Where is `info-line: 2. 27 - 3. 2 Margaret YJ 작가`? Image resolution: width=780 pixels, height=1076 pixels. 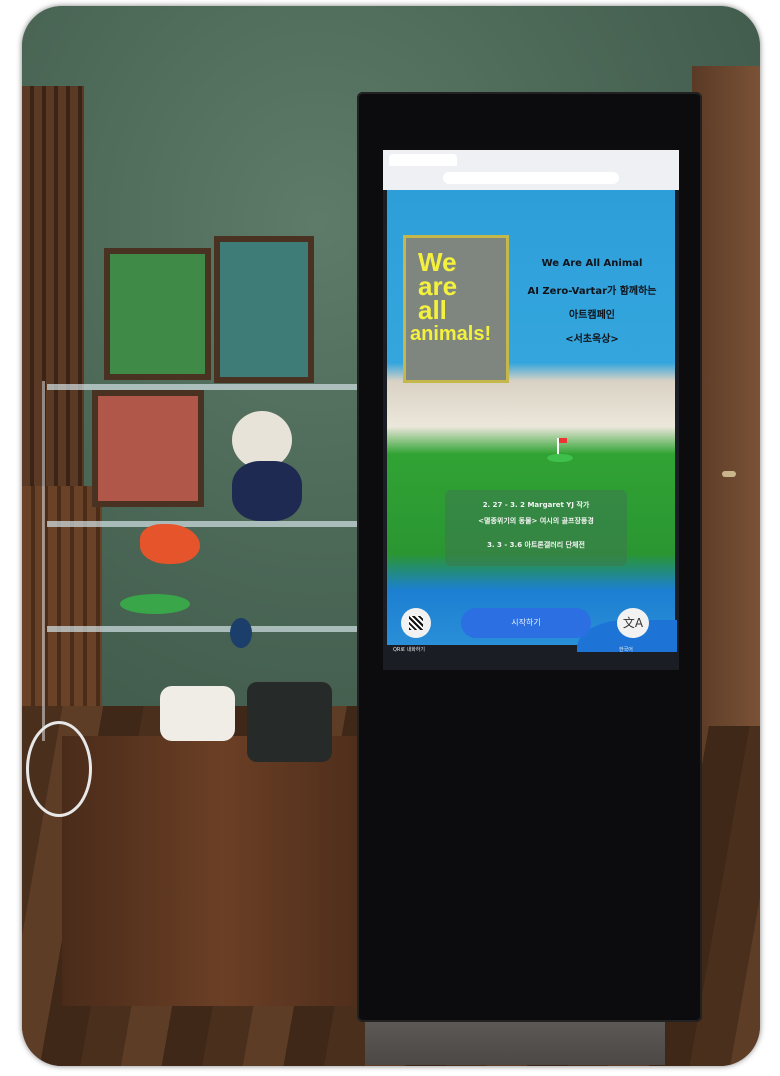 info-line: 2. 27 - 3. 2 Margaret YJ 작가 is located at coordinates (536, 505).